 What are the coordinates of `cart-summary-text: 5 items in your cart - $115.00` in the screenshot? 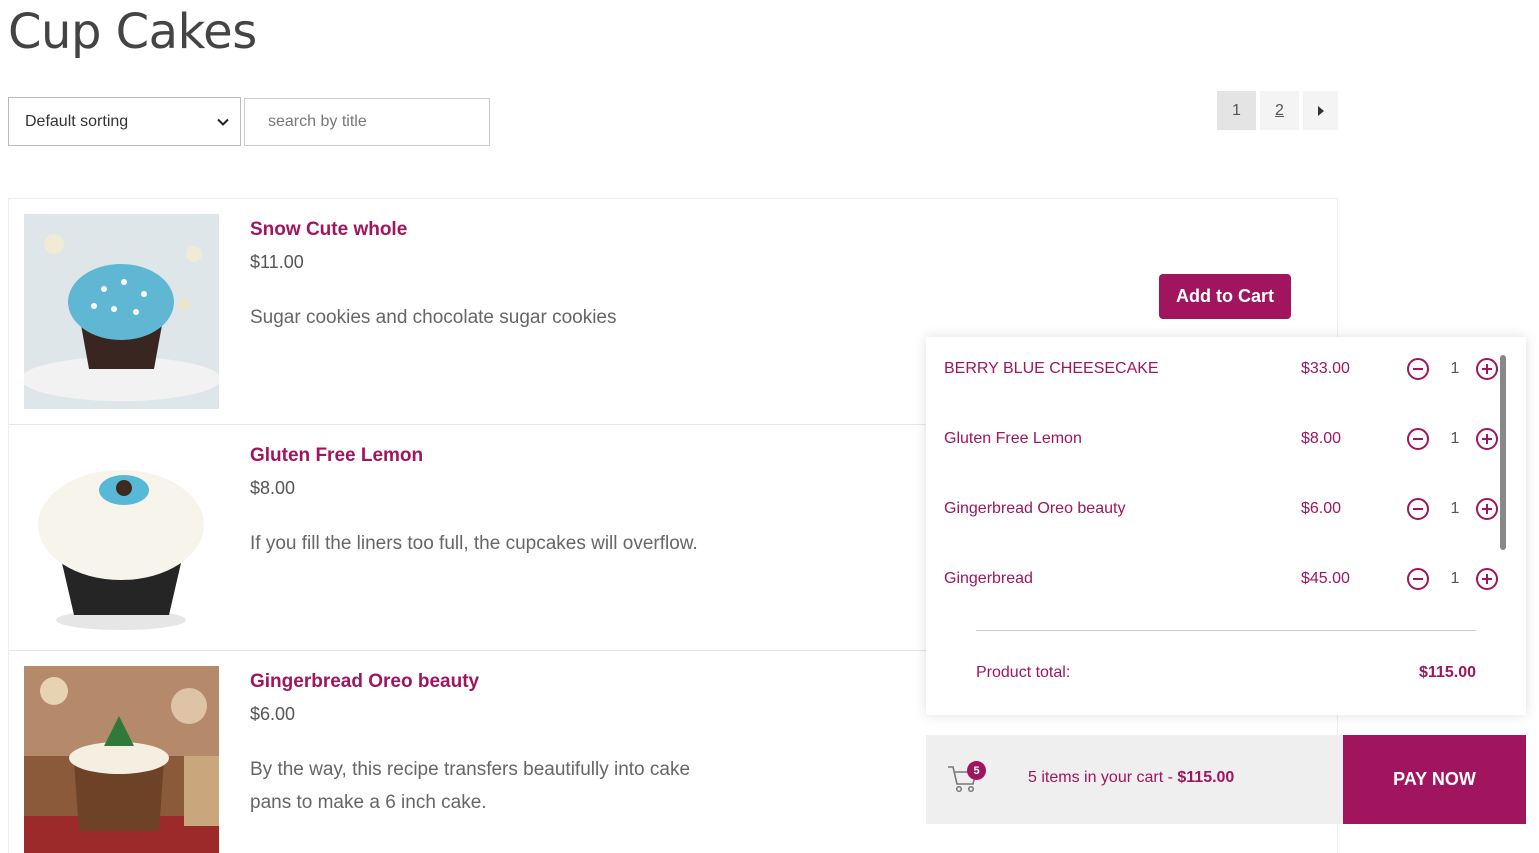 It's located at (1131, 777).